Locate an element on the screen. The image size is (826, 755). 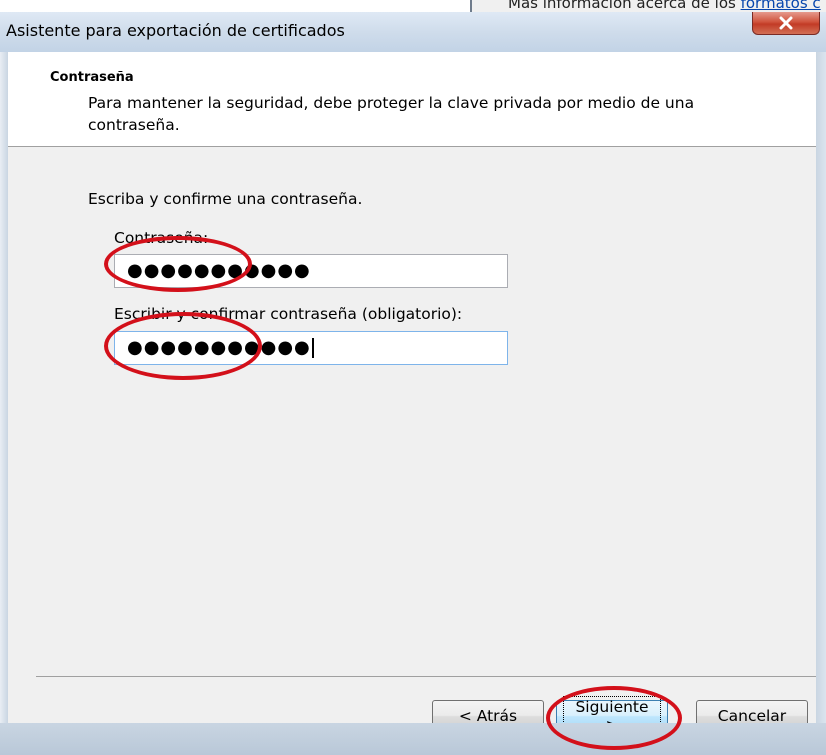
footer-divider is located at coordinates (426, 676).